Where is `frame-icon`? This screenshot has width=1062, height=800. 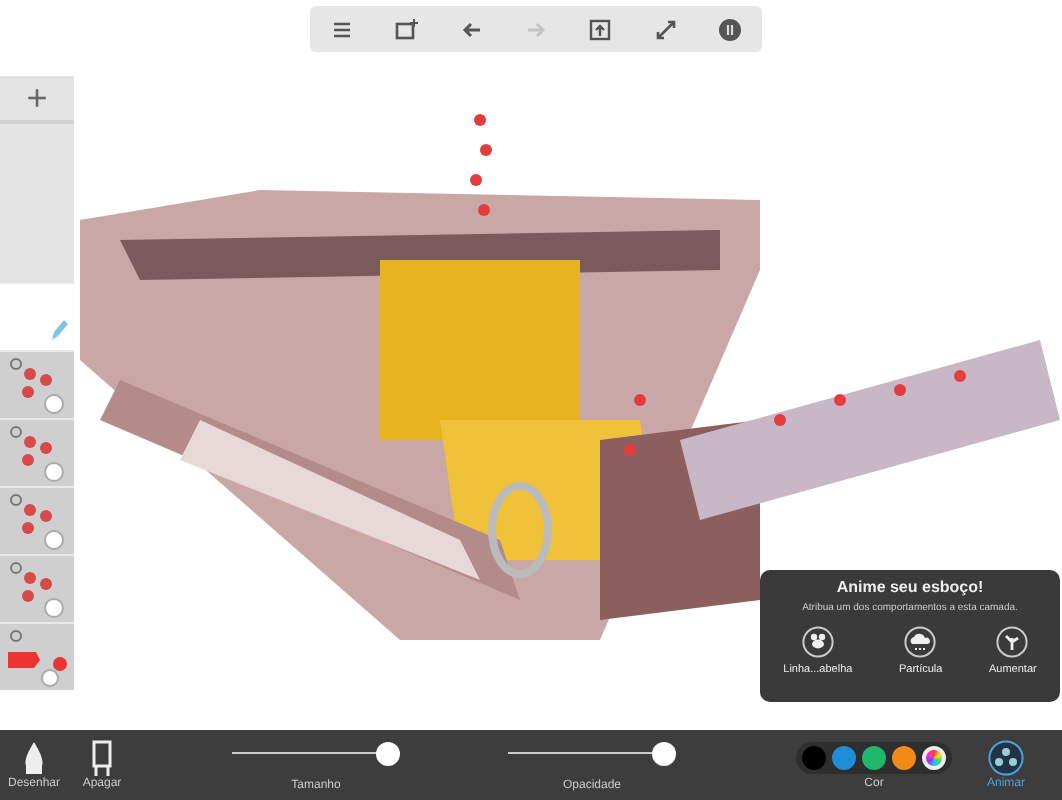 frame-icon is located at coordinates (406, 29).